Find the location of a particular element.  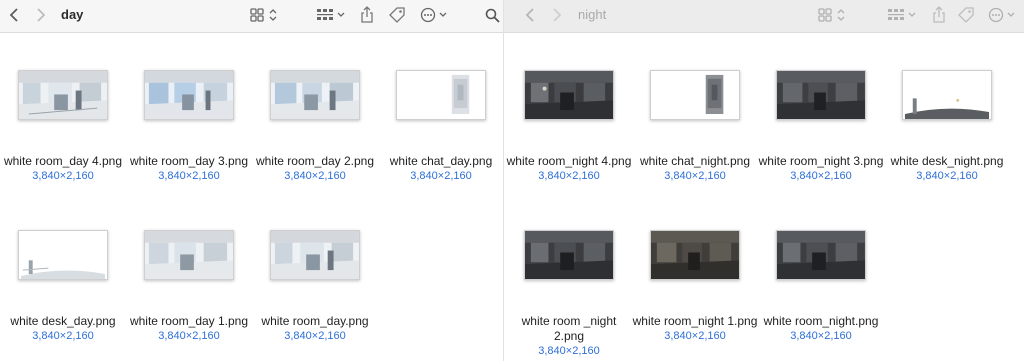

file-item: white room_night 4.png 3,840×2,160 is located at coordinates (569, 108).